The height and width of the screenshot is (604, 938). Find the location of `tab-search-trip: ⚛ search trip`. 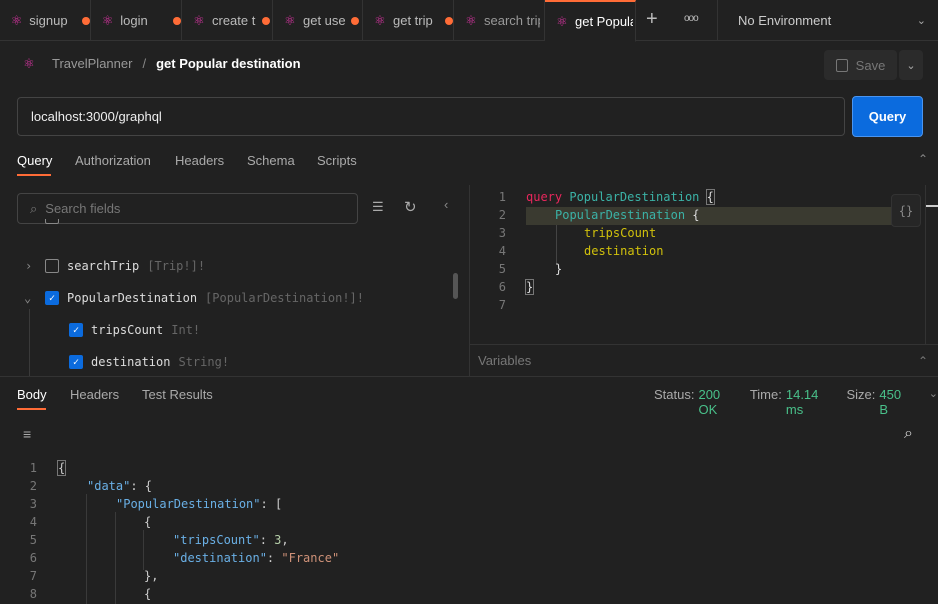

tab-search-trip: ⚛ search trip is located at coordinates (499, 20).